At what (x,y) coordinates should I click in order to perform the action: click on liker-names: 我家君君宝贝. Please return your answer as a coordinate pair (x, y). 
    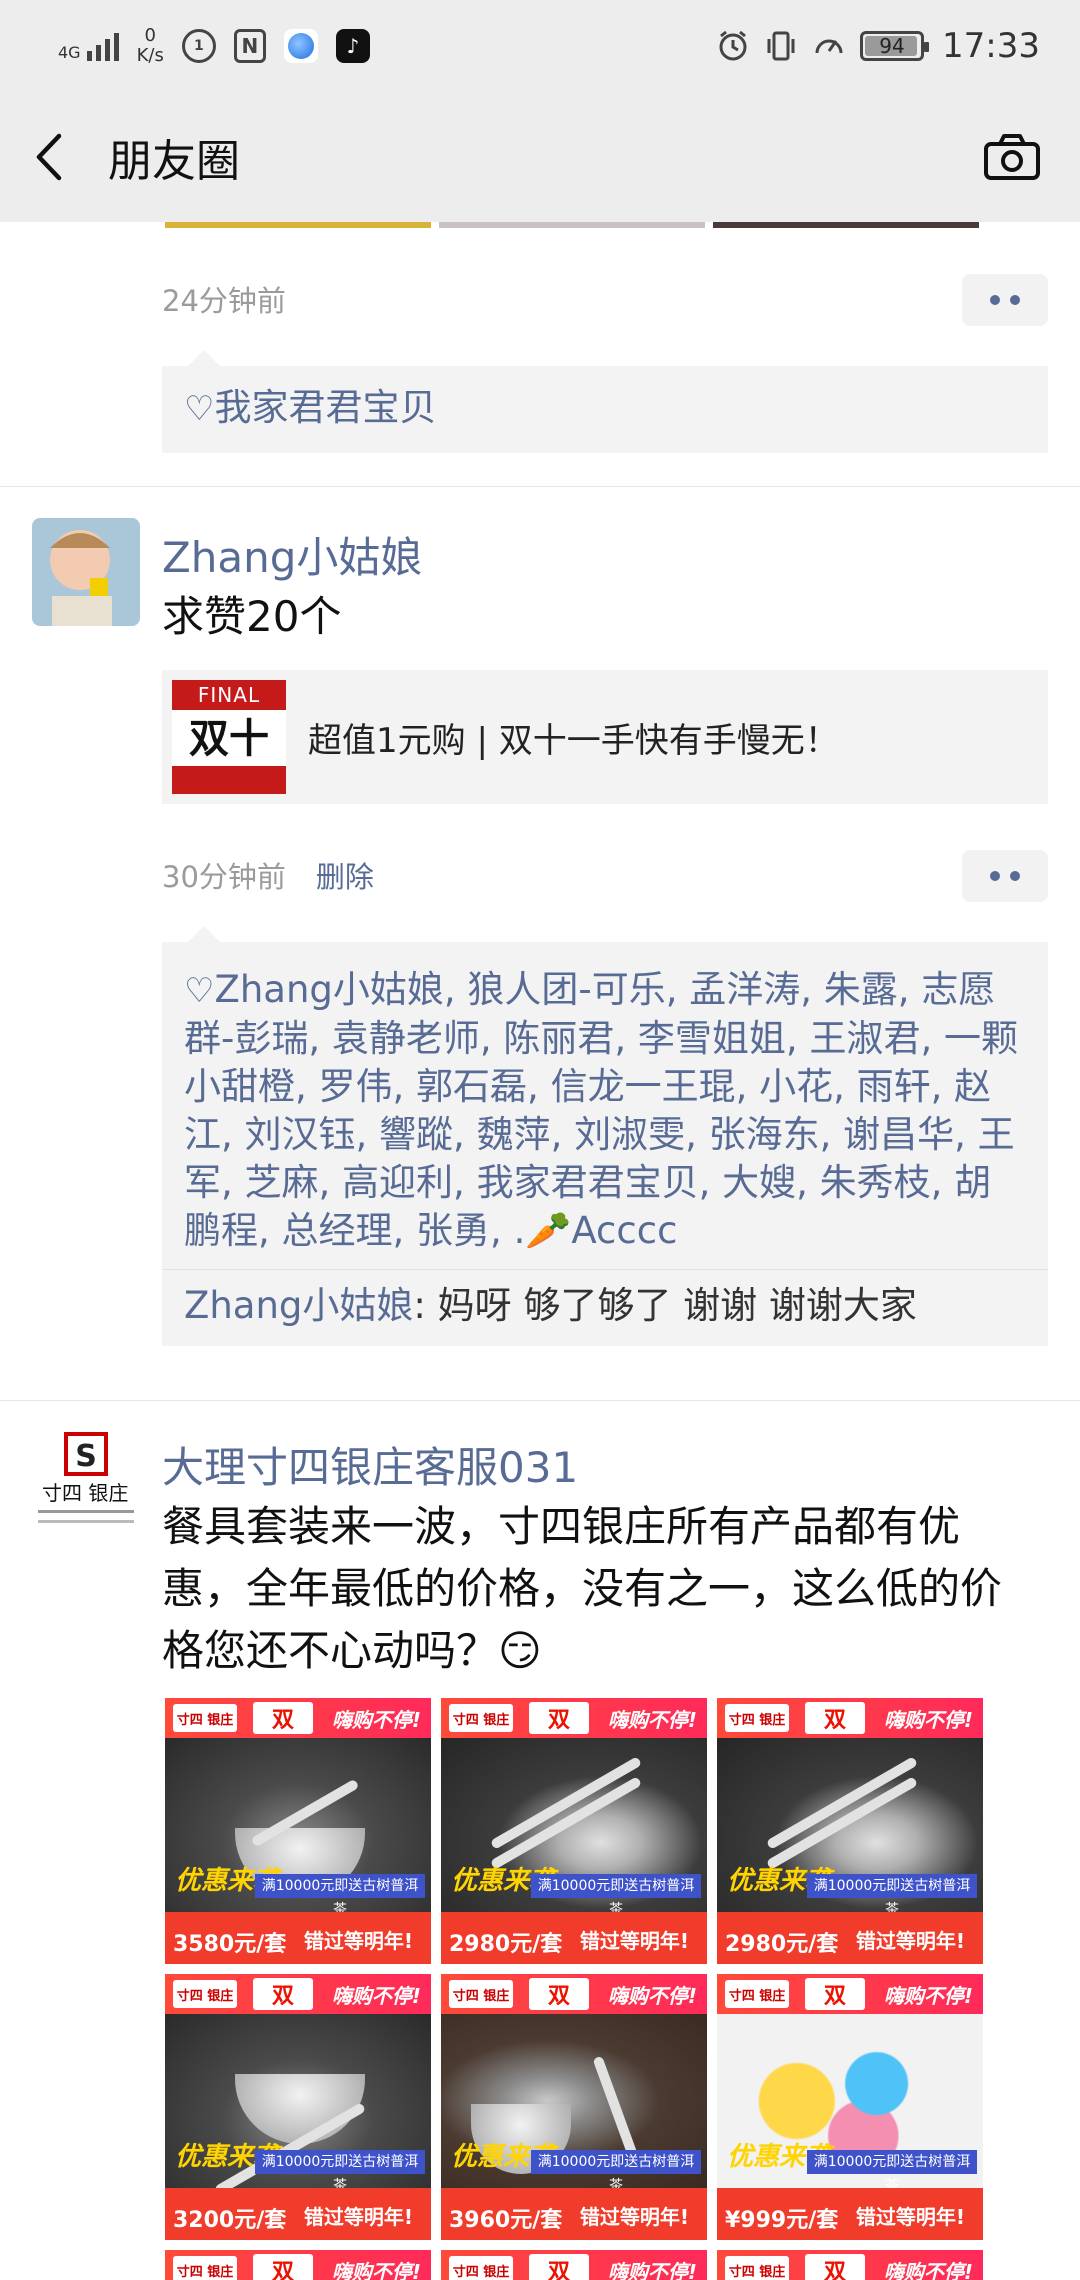
    Looking at the image, I should click on (325, 407).